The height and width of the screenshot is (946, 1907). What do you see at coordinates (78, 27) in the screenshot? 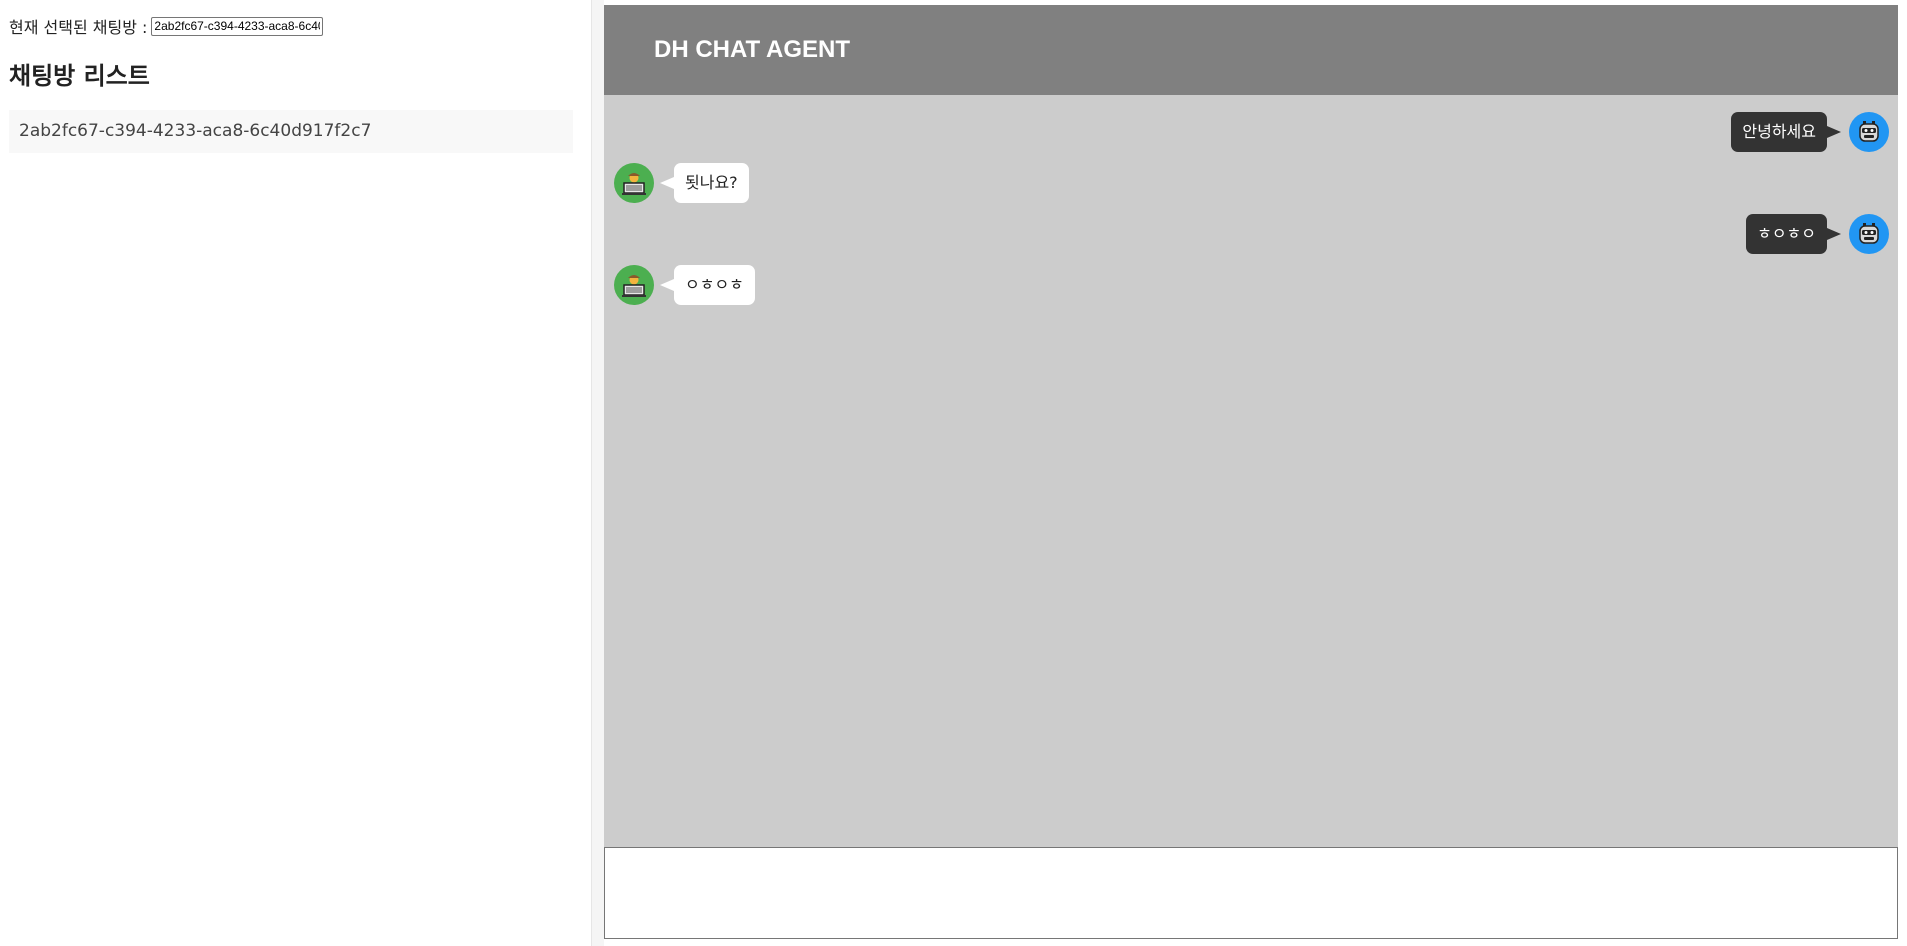
I see `selected-room-label: 현재 선택된 채팅방 :` at bounding box center [78, 27].